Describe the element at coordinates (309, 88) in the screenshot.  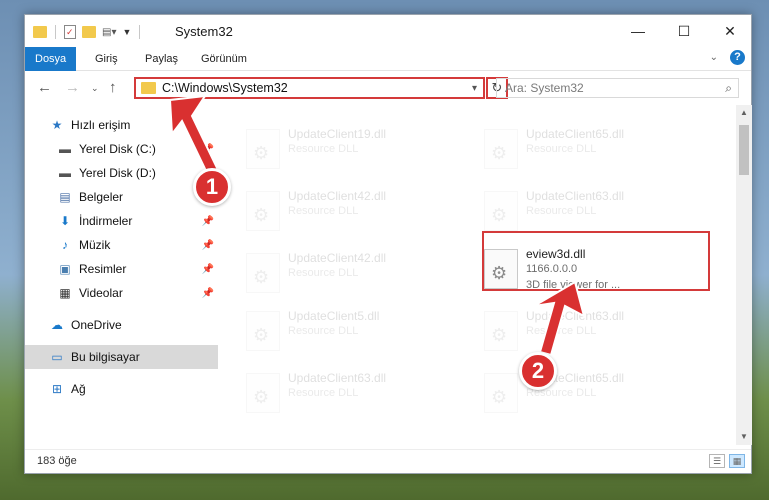
I see `address-bar: C:\Windows\System32 ▾` at that location.